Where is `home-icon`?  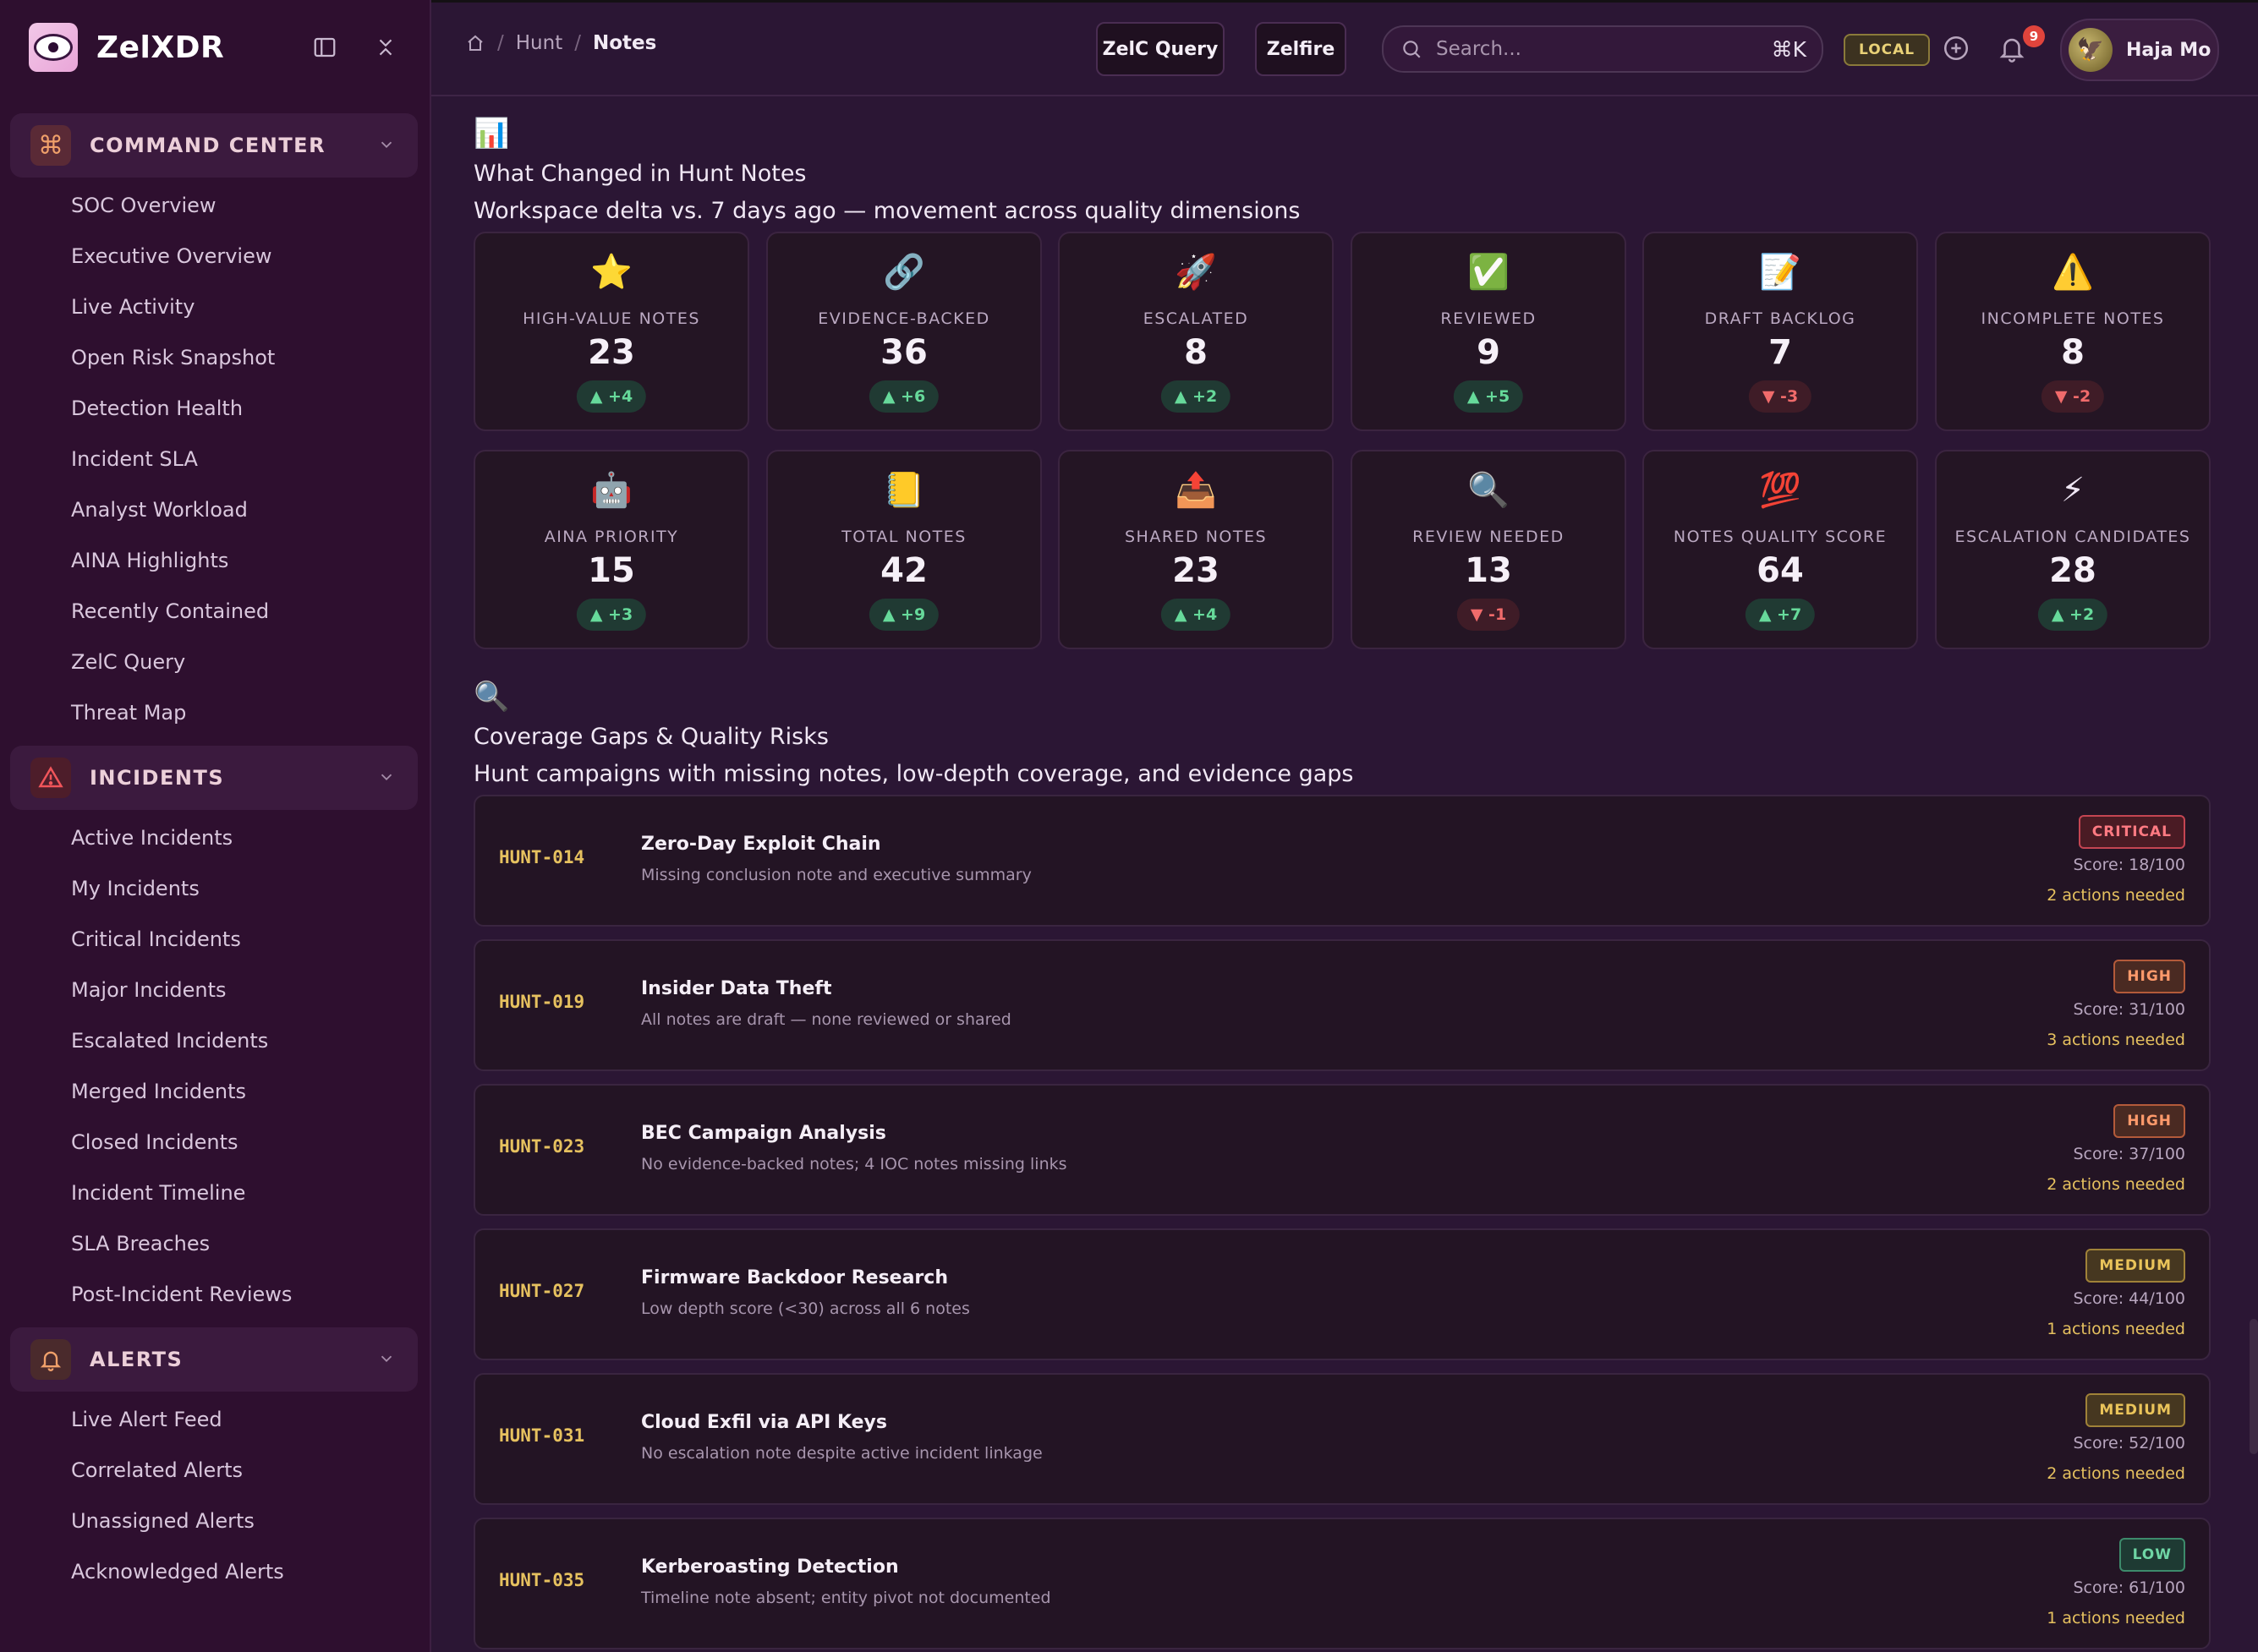
home-icon is located at coordinates (475, 43).